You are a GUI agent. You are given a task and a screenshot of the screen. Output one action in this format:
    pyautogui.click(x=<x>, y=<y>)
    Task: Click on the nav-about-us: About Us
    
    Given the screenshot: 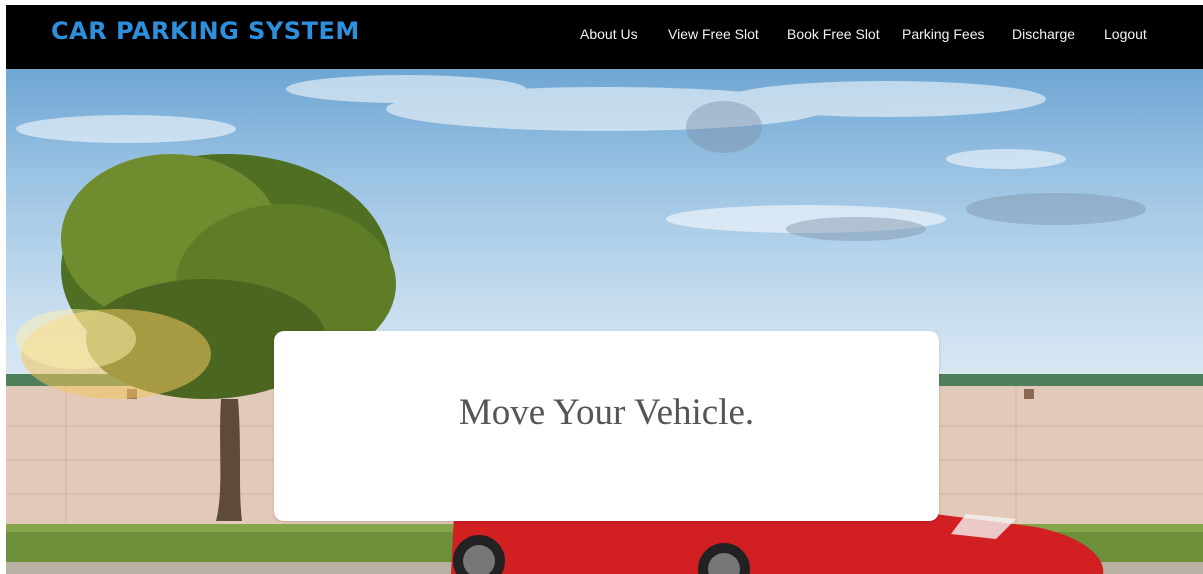 What is the action you would take?
    pyautogui.click(x=609, y=34)
    